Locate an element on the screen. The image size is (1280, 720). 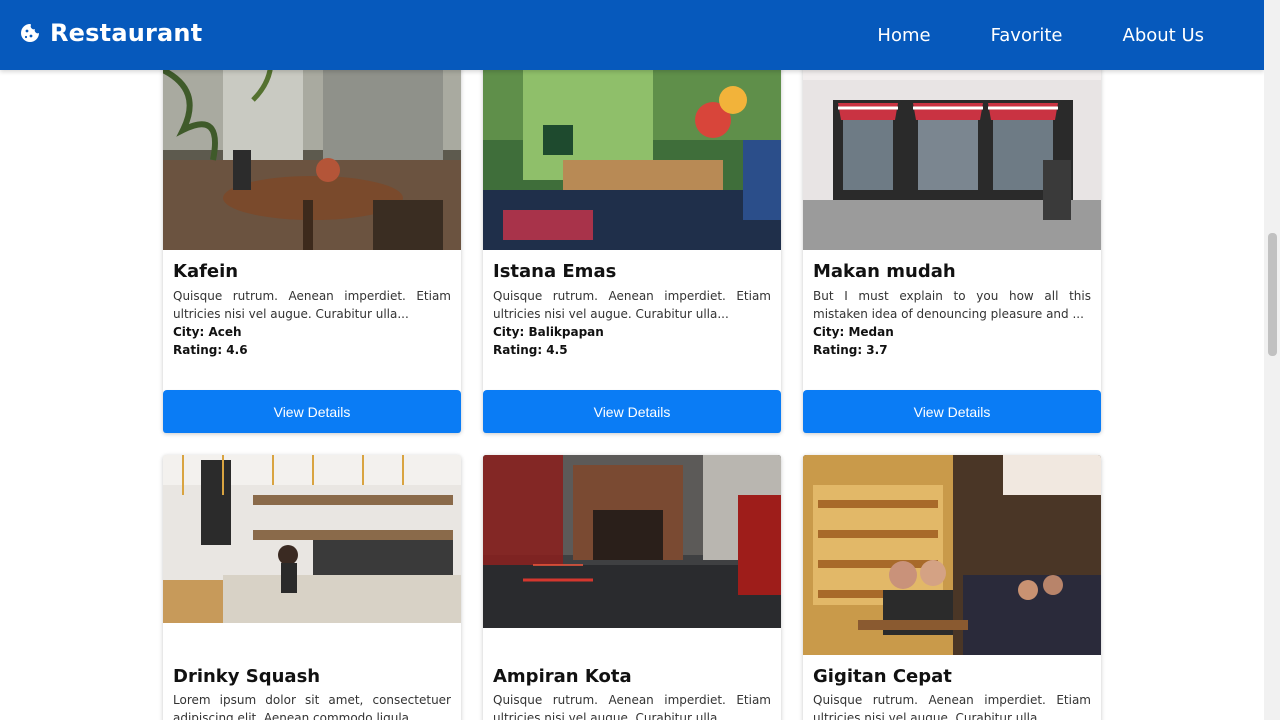
restaurant-name: Istana Emas is located at coordinates (555, 271).